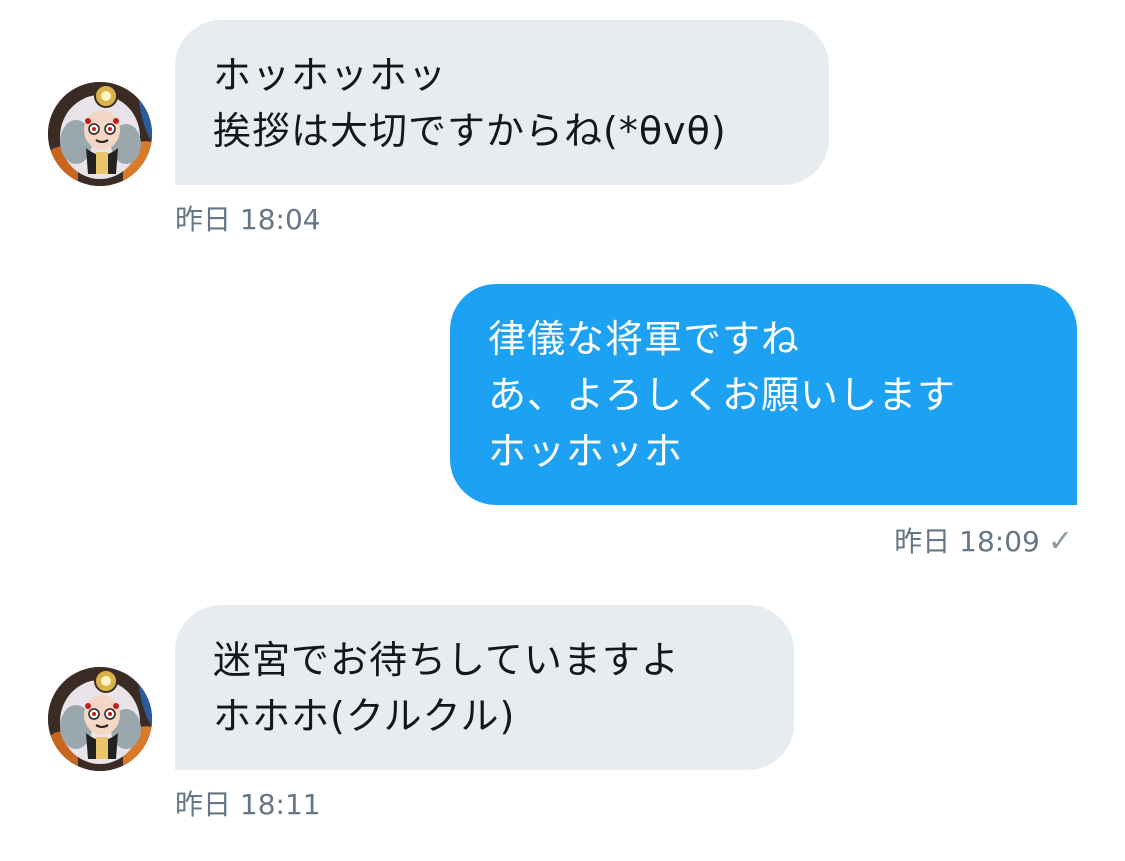 The image size is (1125, 861). What do you see at coordinates (484, 687) in the screenshot?
I see `message-bubble: 迷宮でお待ちしていますよ ホホホ(クルクル)` at bounding box center [484, 687].